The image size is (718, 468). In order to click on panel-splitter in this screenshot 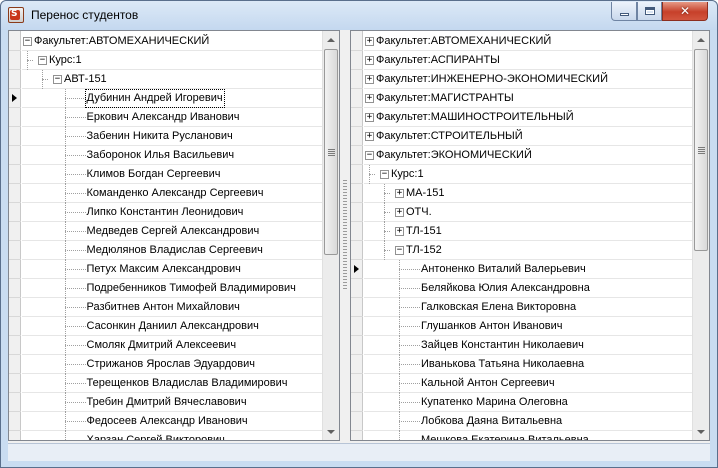, I will do `click(345, 235)`.